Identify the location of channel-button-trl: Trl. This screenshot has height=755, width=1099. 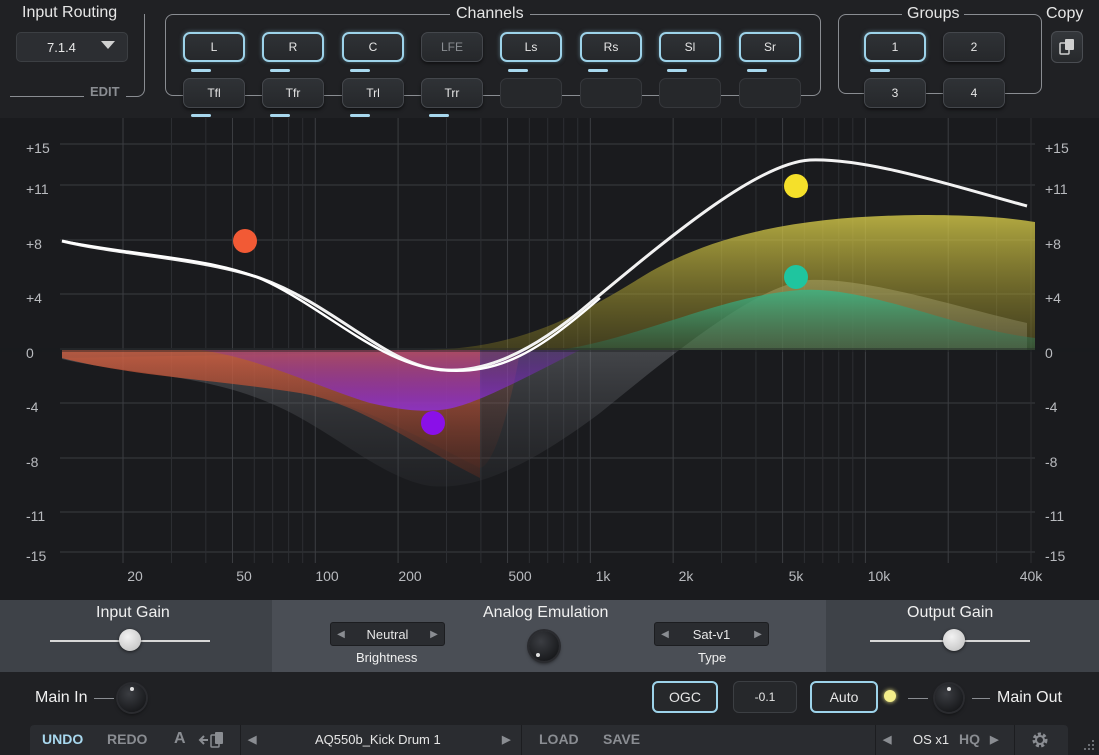
(373, 93).